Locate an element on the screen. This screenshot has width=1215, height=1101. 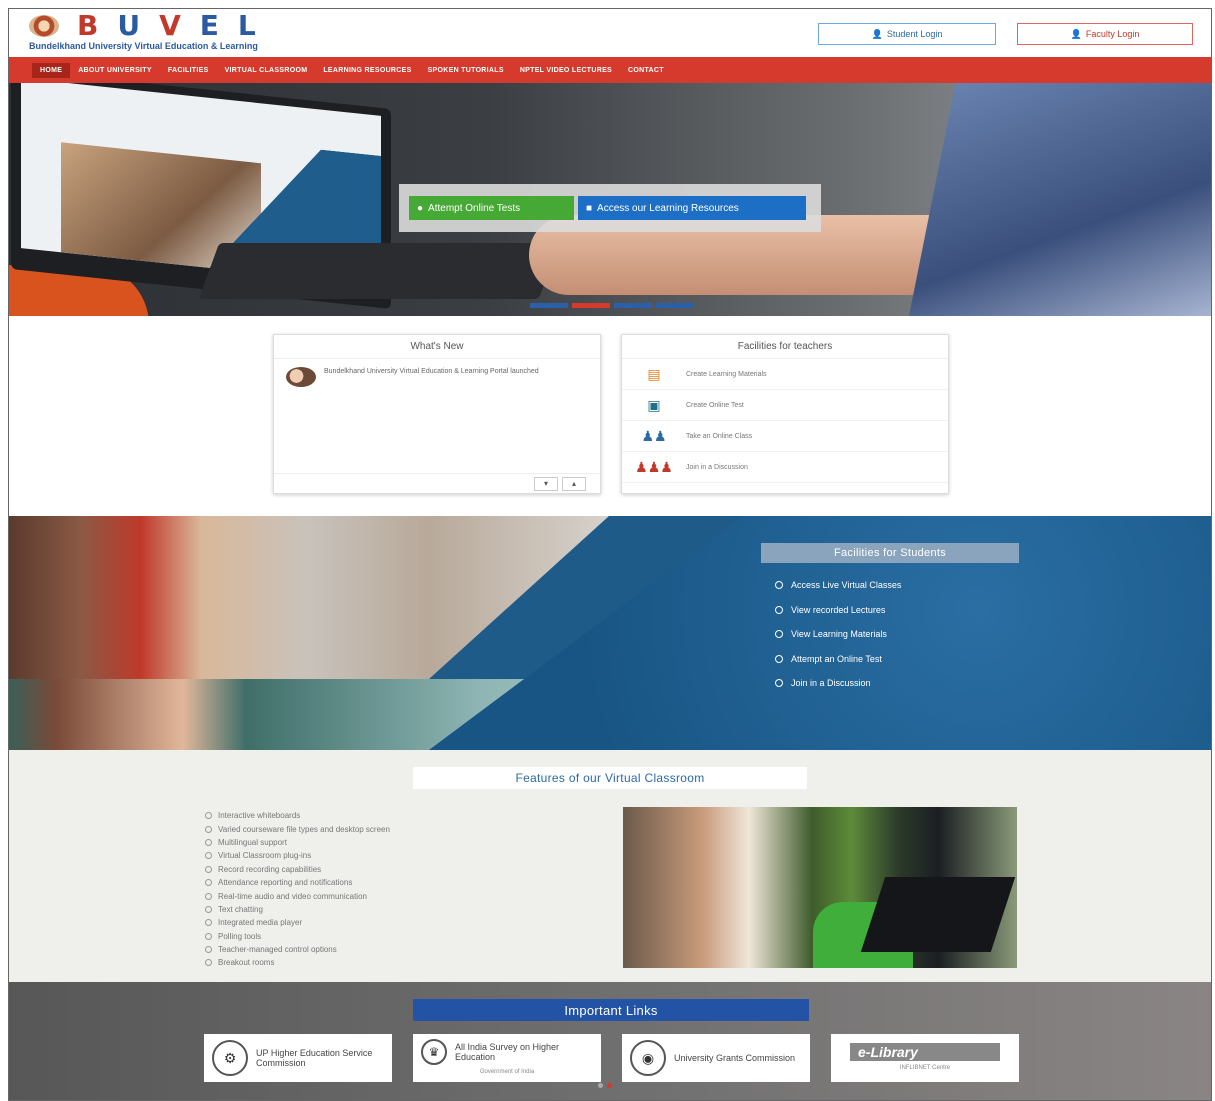
logo-letter: B is located at coordinates (88, 25).